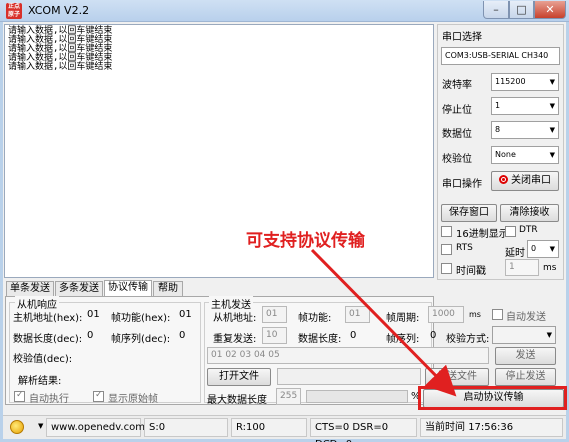 This screenshot has width=569, height=442. I want to click on annotation-arrow, so click(383, 322).